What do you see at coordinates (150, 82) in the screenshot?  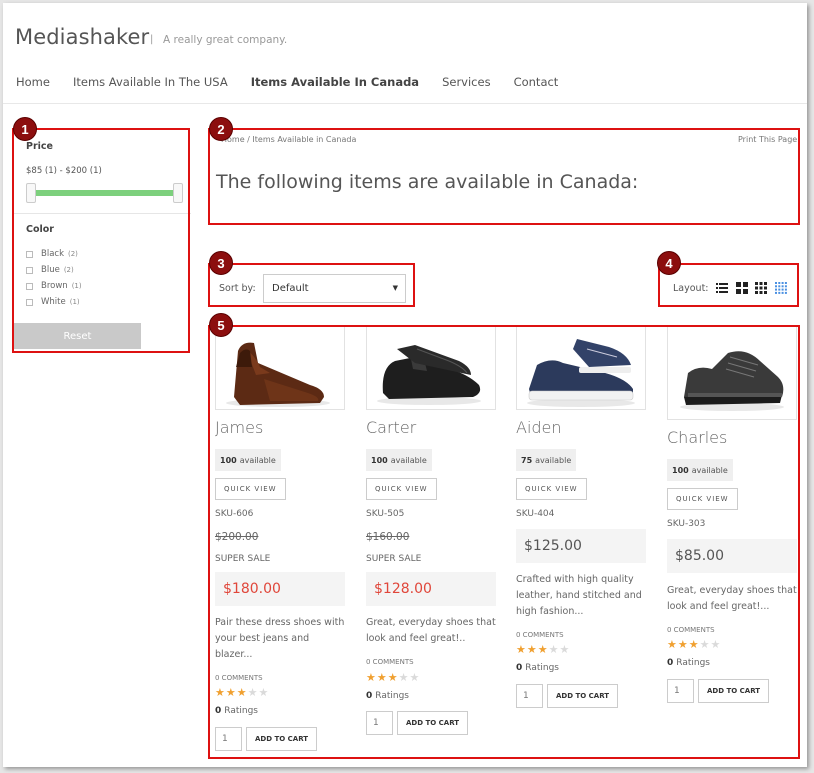 I see `nav-items-usa: Items Available In The USA` at bounding box center [150, 82].